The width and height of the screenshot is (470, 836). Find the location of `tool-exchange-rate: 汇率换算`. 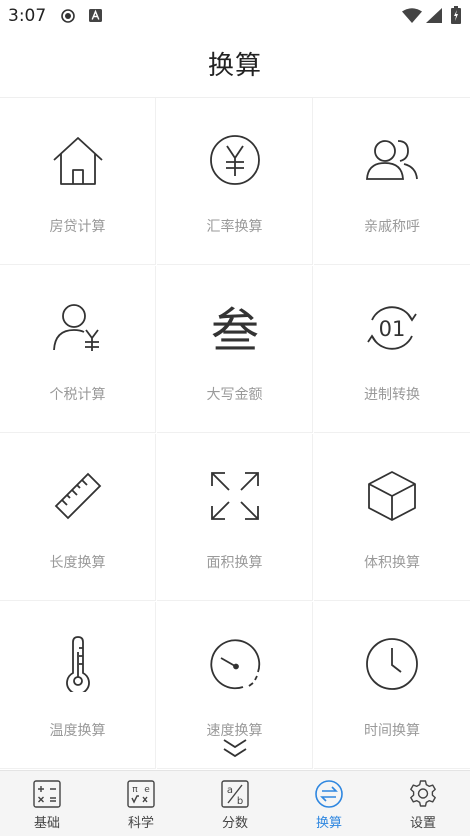

tool-exchange-rate: 汇率换算 is located at coordinates (235, 181).